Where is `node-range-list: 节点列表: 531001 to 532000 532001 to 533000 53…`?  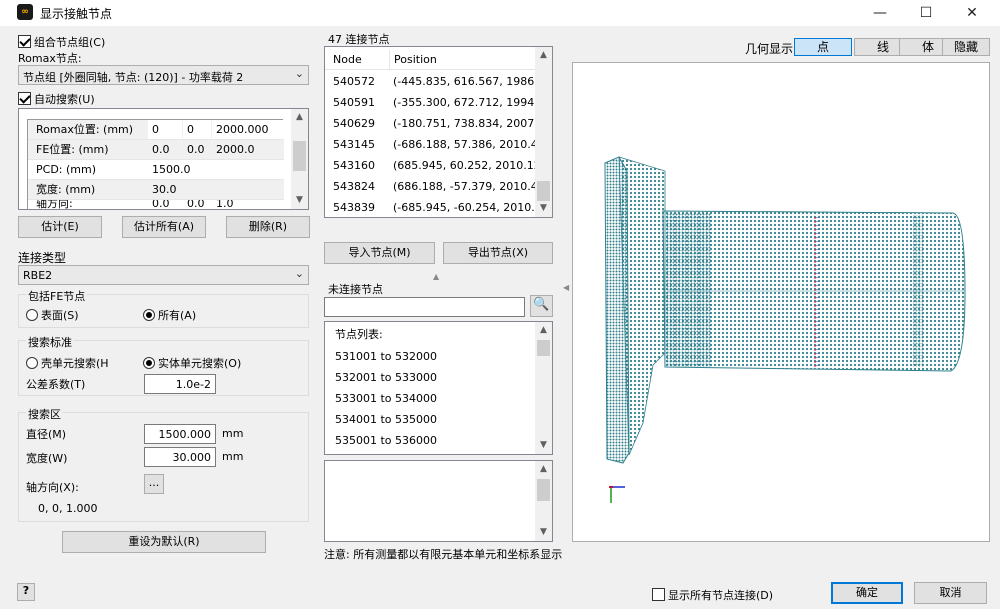
node-range-list: 节点列表: 531001 to 532000 532001 to 533000 53… is located at coordinates (438, 388).